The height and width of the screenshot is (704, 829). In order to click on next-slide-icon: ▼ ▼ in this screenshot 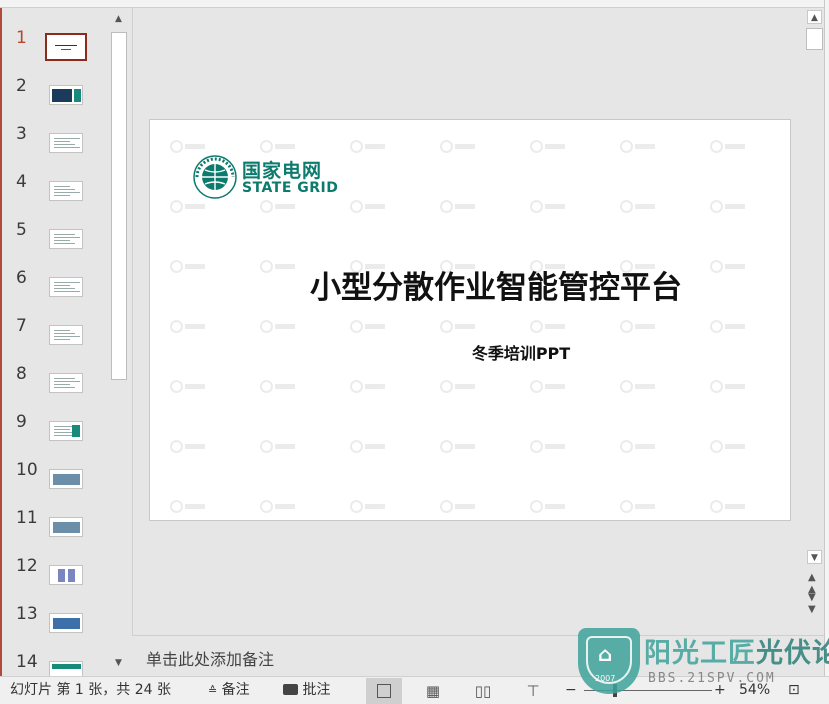, I will do `click(812, 604)`.